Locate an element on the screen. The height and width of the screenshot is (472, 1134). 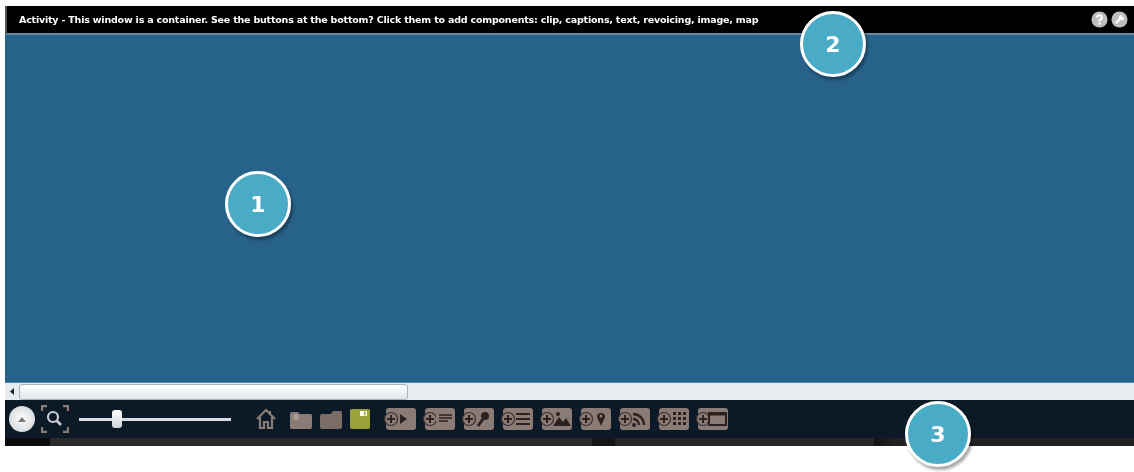
save-icon is located at coordinates (360, 419).